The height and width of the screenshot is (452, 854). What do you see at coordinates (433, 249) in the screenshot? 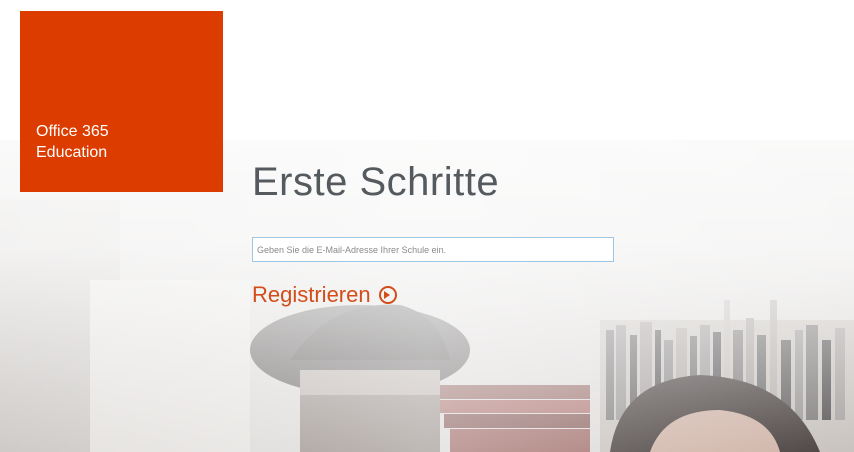
I see `school-email-input` at bounding box center [433, 249].